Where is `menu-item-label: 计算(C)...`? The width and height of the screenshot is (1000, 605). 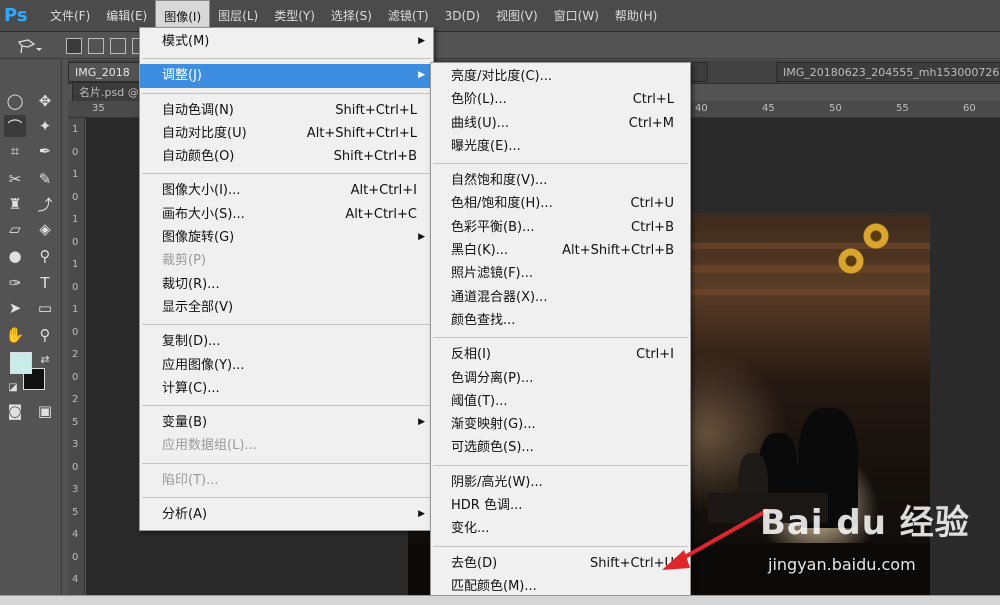 menu-item-label: 计算(C)... is located at coordinates (191, 388).